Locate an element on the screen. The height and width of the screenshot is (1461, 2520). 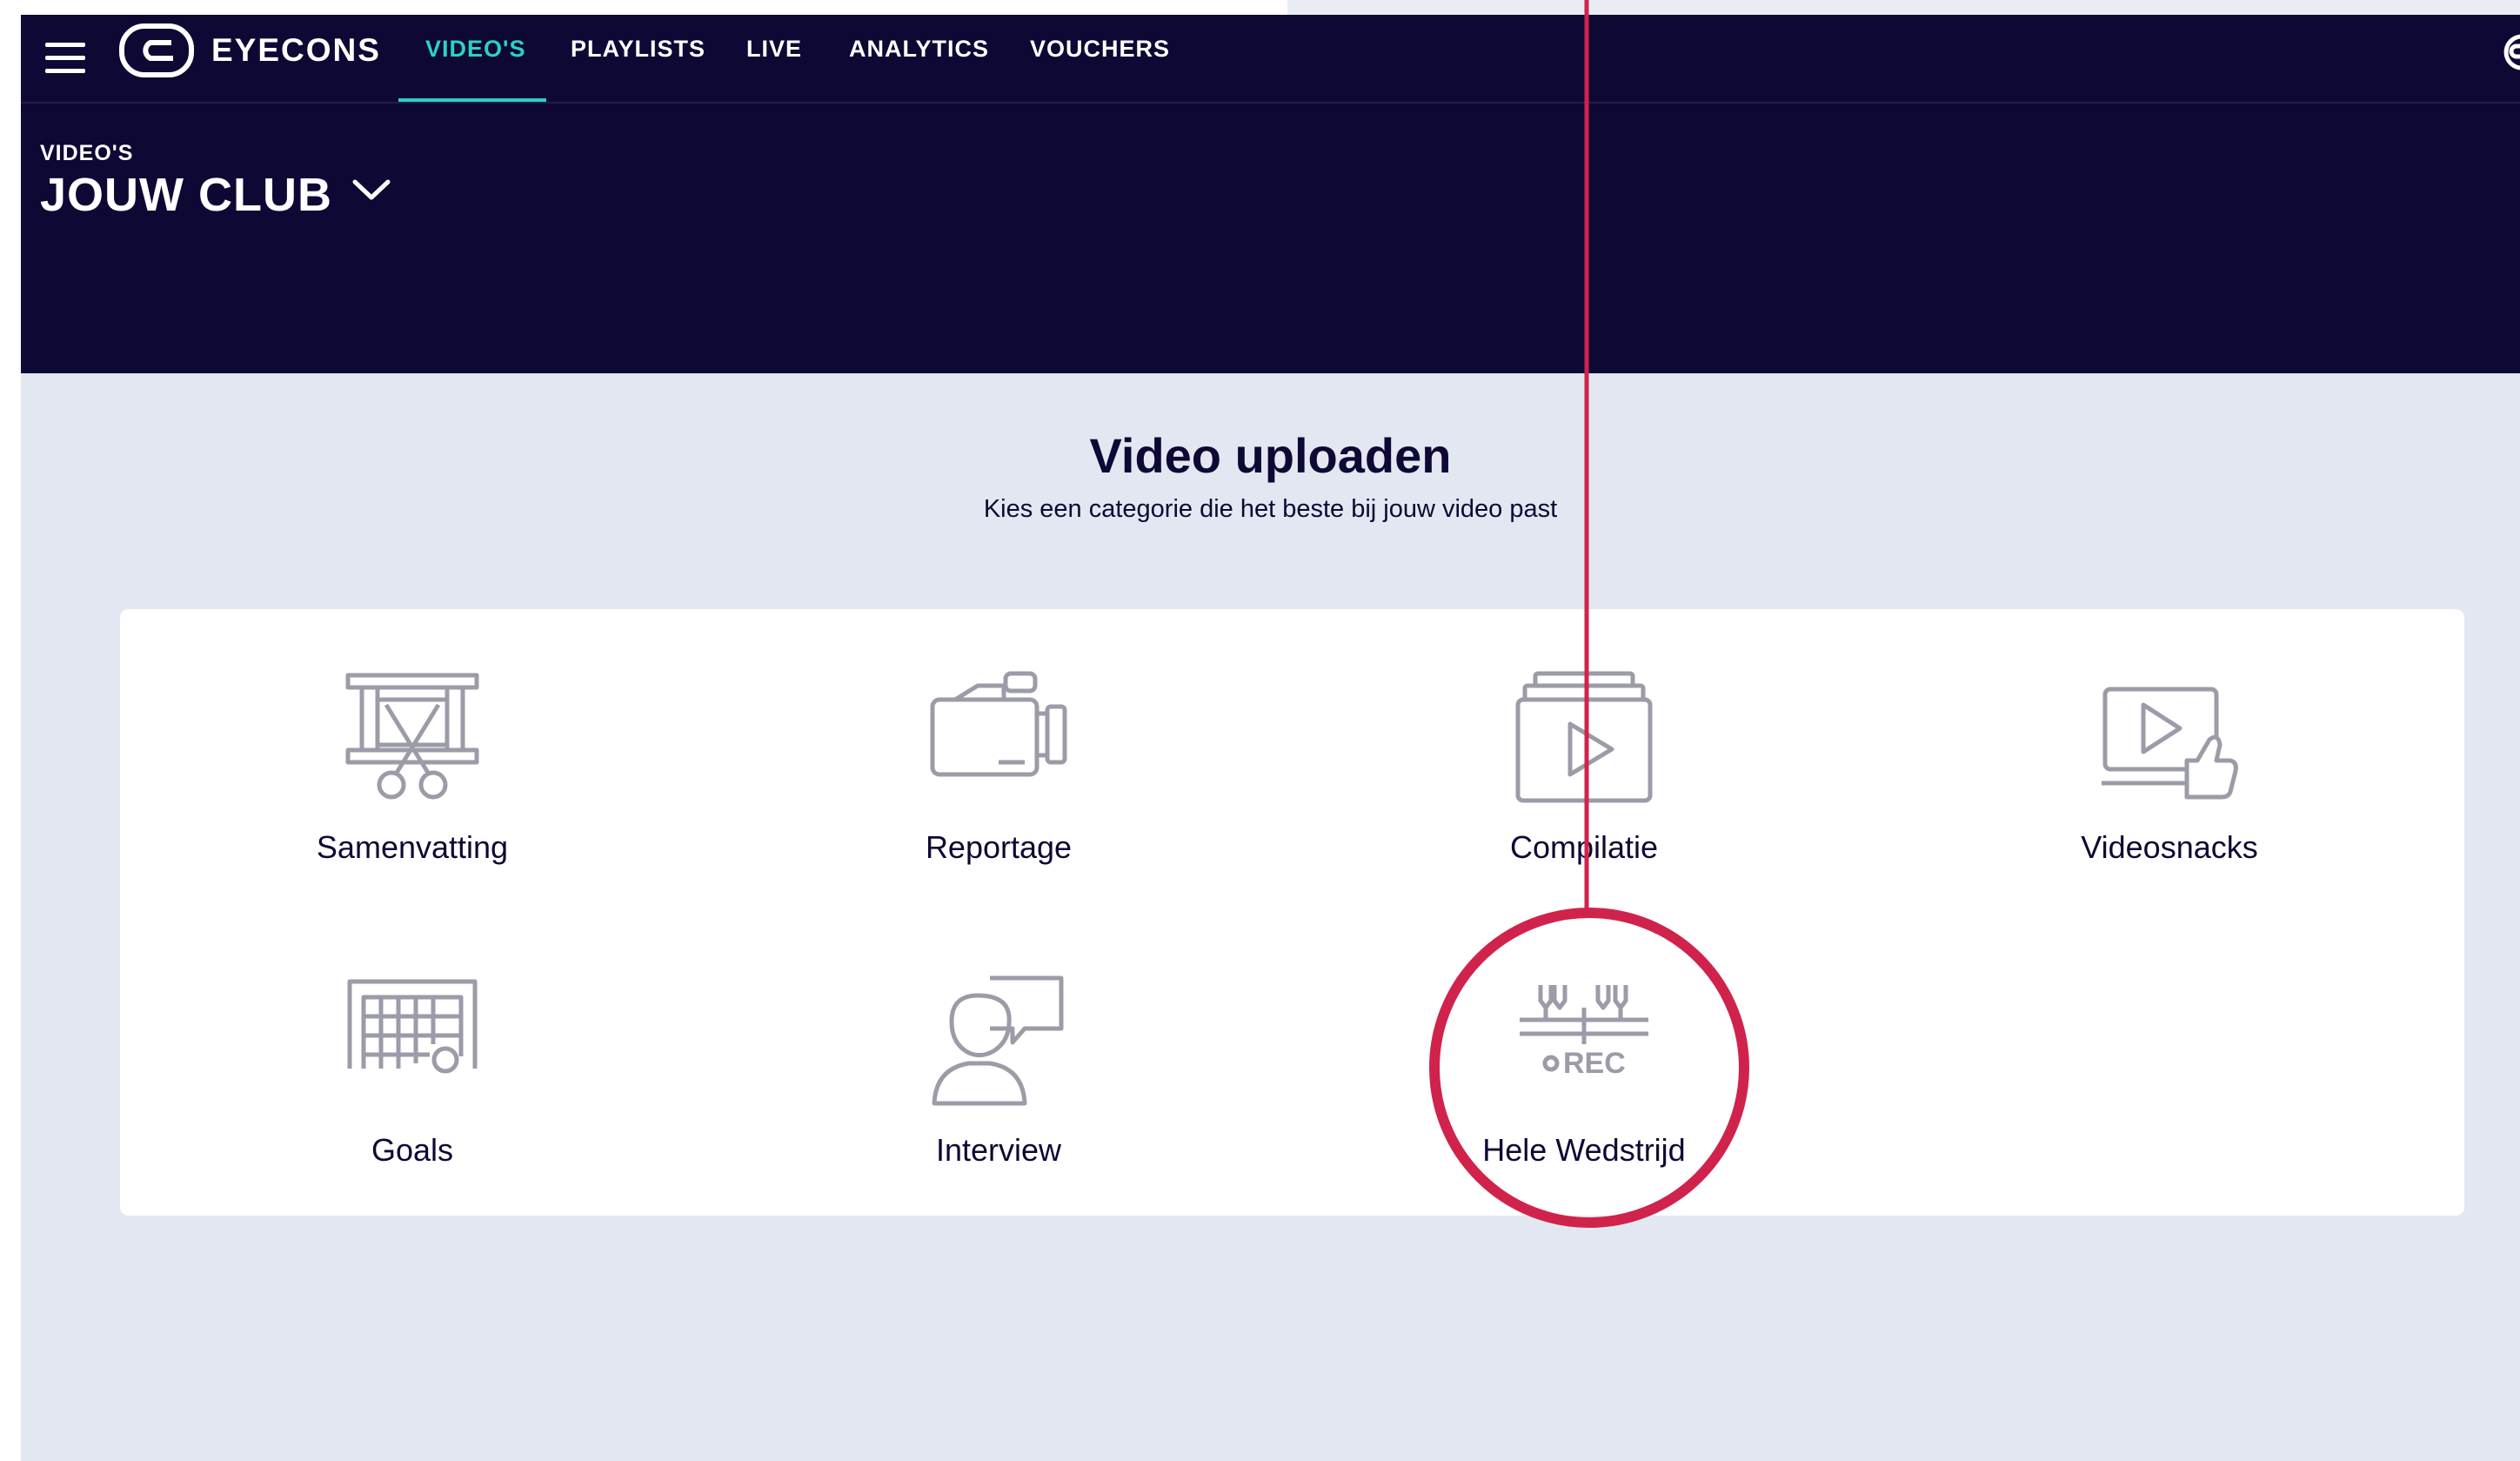
chevron-down-icon is located at coordinates (371, 190).